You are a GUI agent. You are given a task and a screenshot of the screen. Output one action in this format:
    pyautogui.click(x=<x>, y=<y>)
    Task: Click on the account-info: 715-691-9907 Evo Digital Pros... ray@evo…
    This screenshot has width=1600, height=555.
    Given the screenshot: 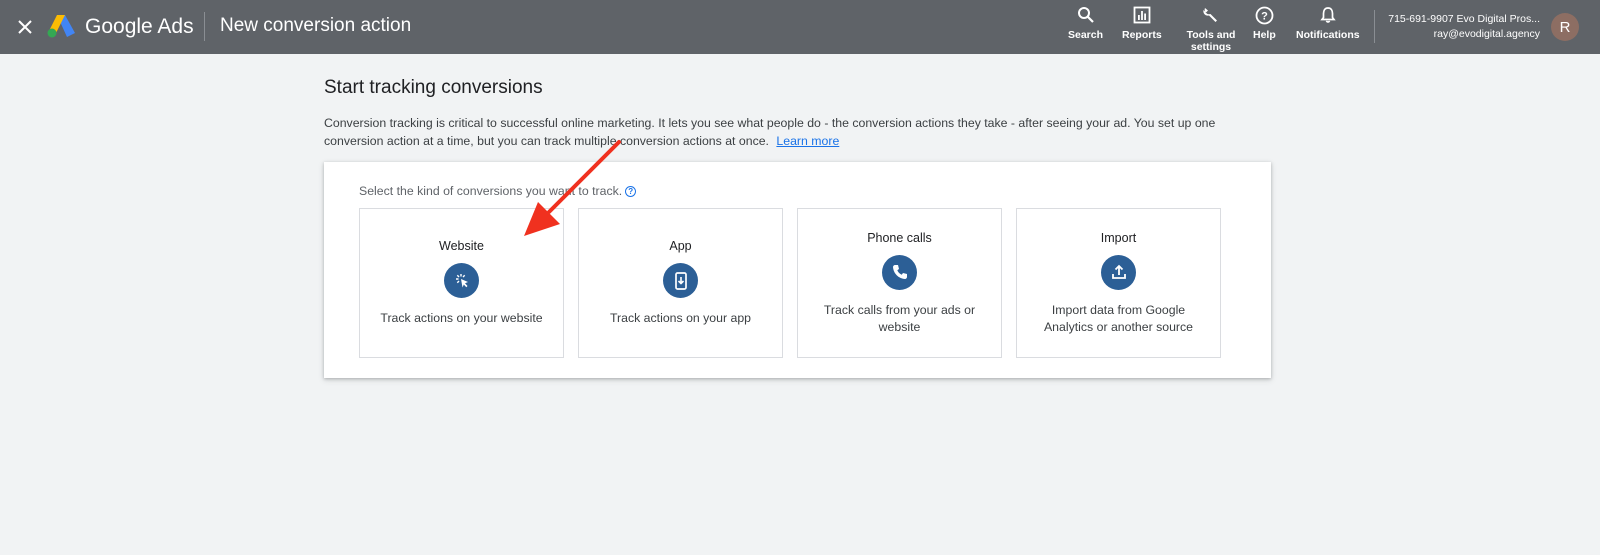 What is the action you would take?
    pyautogui.click(x=1461, y=27)
    